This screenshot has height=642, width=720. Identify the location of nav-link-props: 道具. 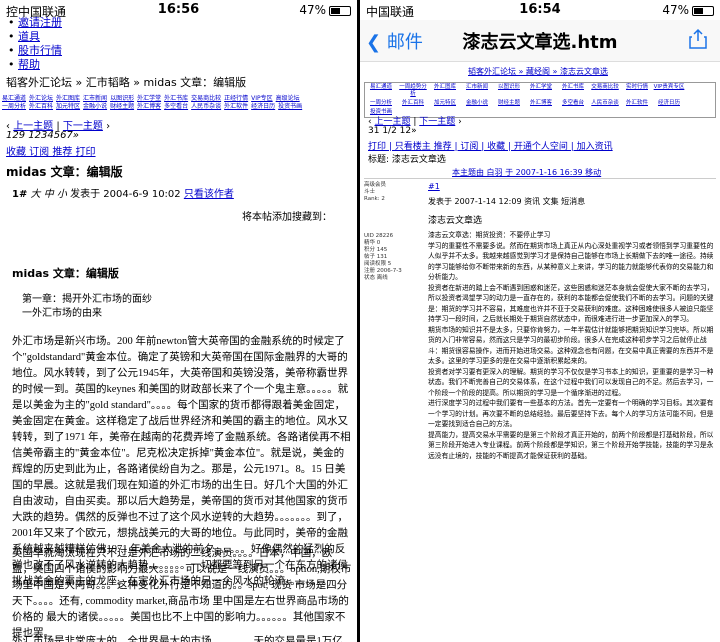
(29, 36).